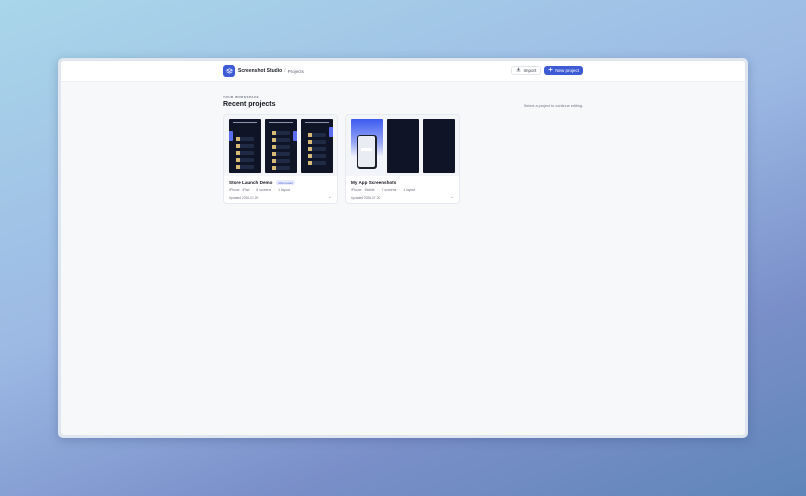 This screenshot has height=496, width=806. What do you see at coordinates (239, 190) in the screenshot?
I see `project-devices: iPhone · iPad` at bounding box center [239, 190].